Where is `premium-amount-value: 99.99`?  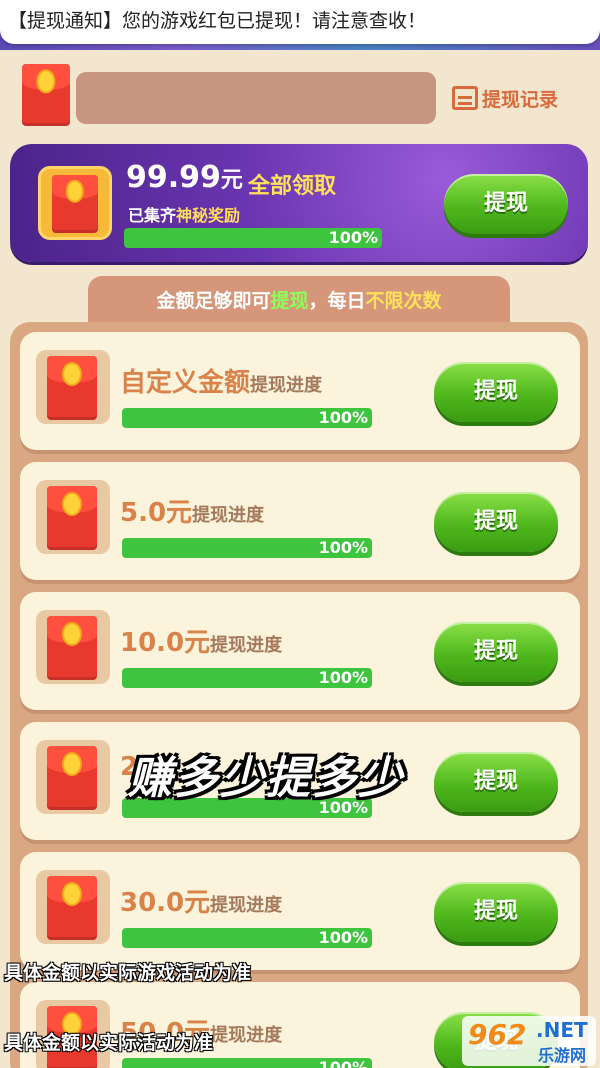 premium-amount-value: 99.99 is located at coordinates (173, 177).